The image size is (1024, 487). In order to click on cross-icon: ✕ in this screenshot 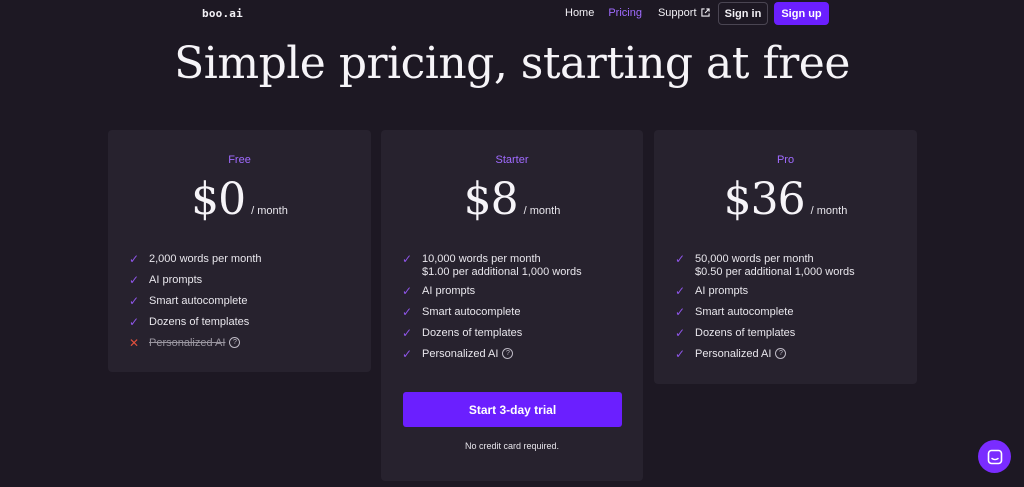, I will do `click(134, 343)`.